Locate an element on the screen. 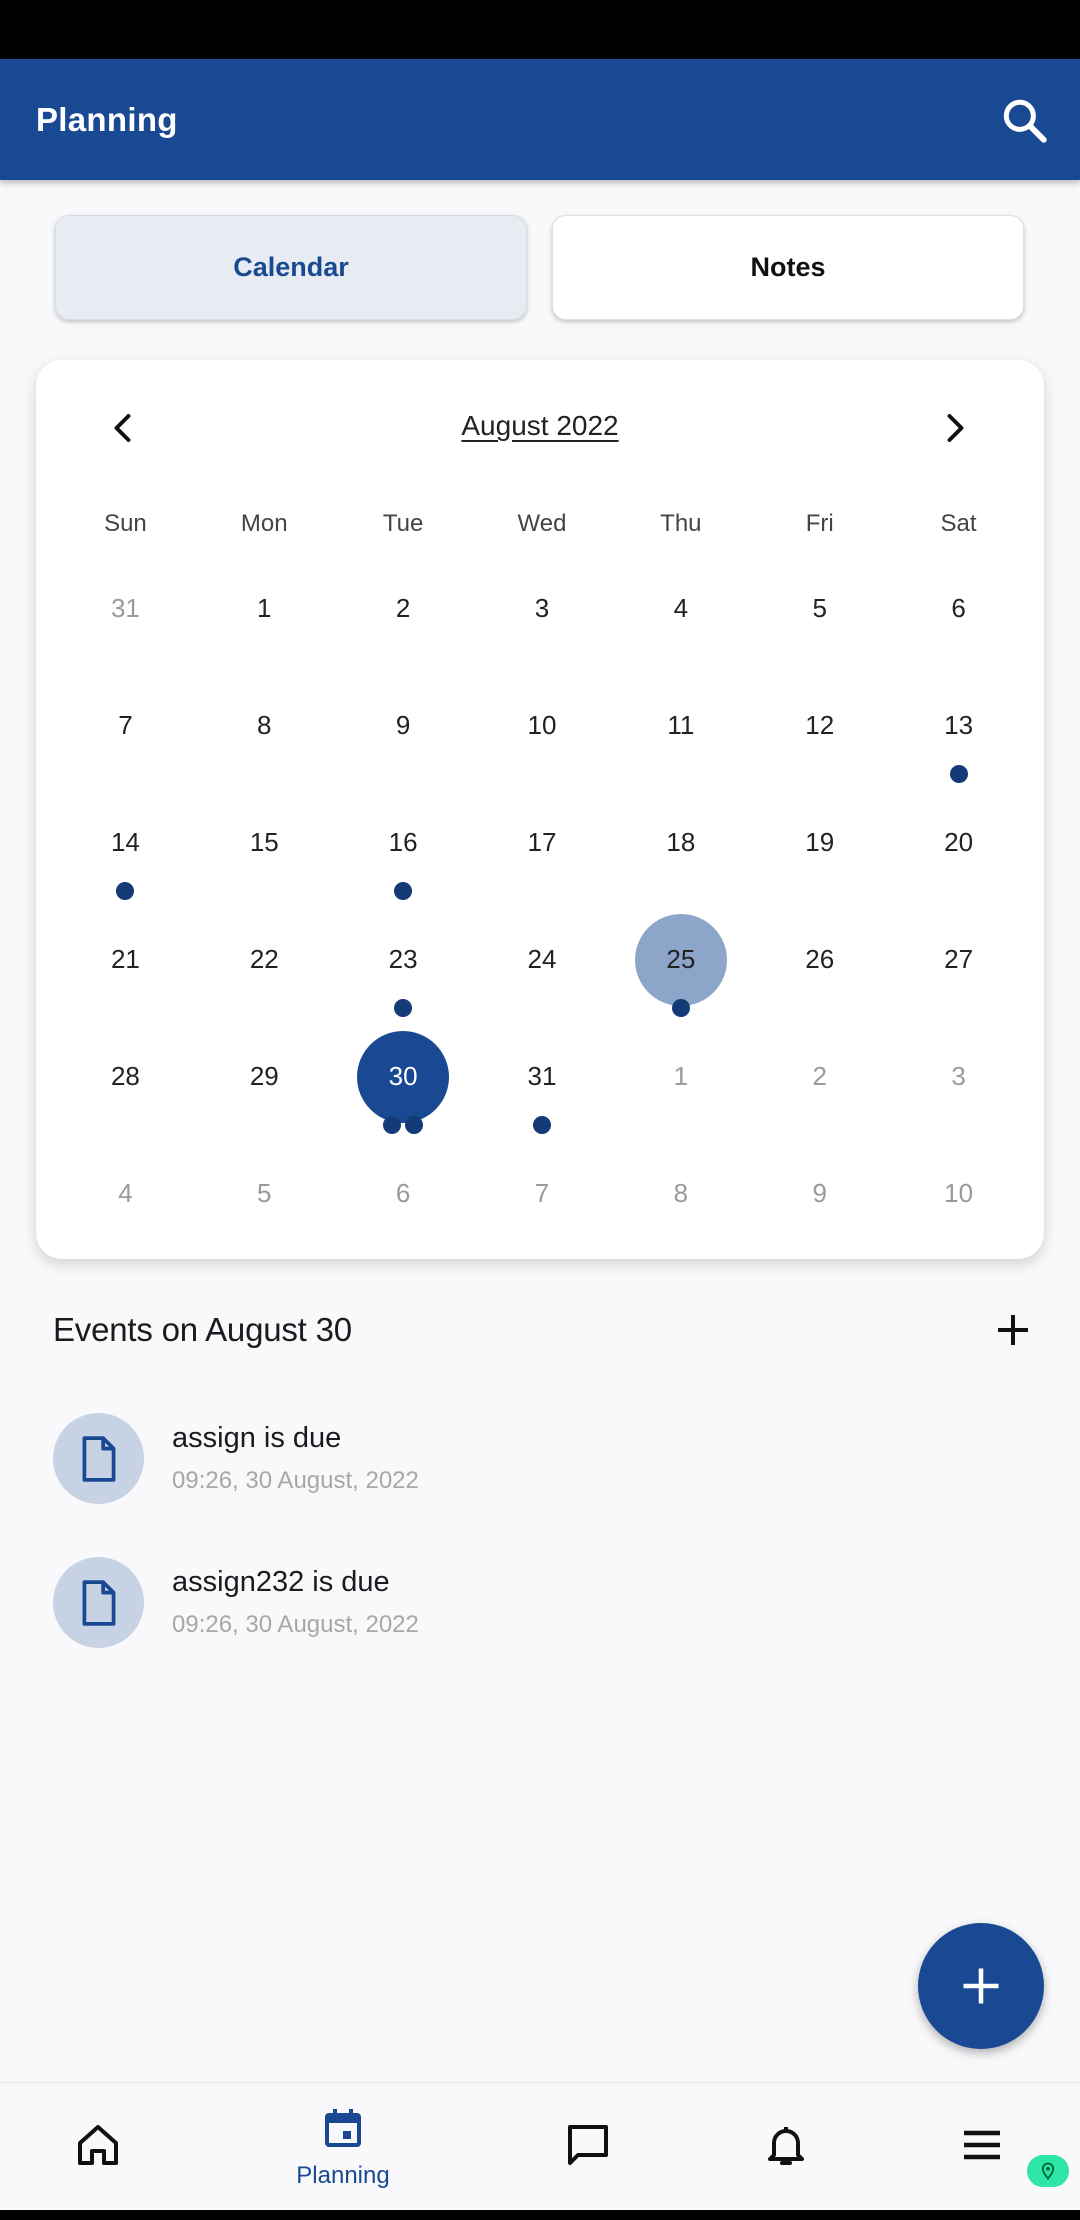 This screenshot has width=1080, height=2220. bottom-nav: Planning is located at coordinates (540, 2146).